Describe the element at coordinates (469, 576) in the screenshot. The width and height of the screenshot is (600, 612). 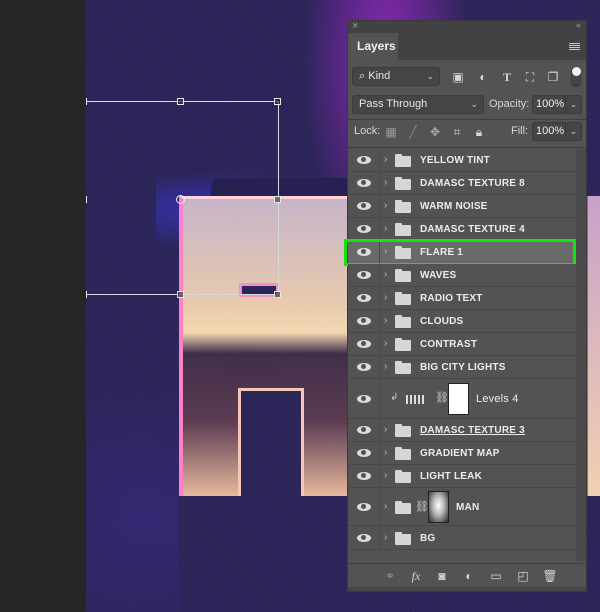
I see `new-adjustment-icon: ◐` at that location.